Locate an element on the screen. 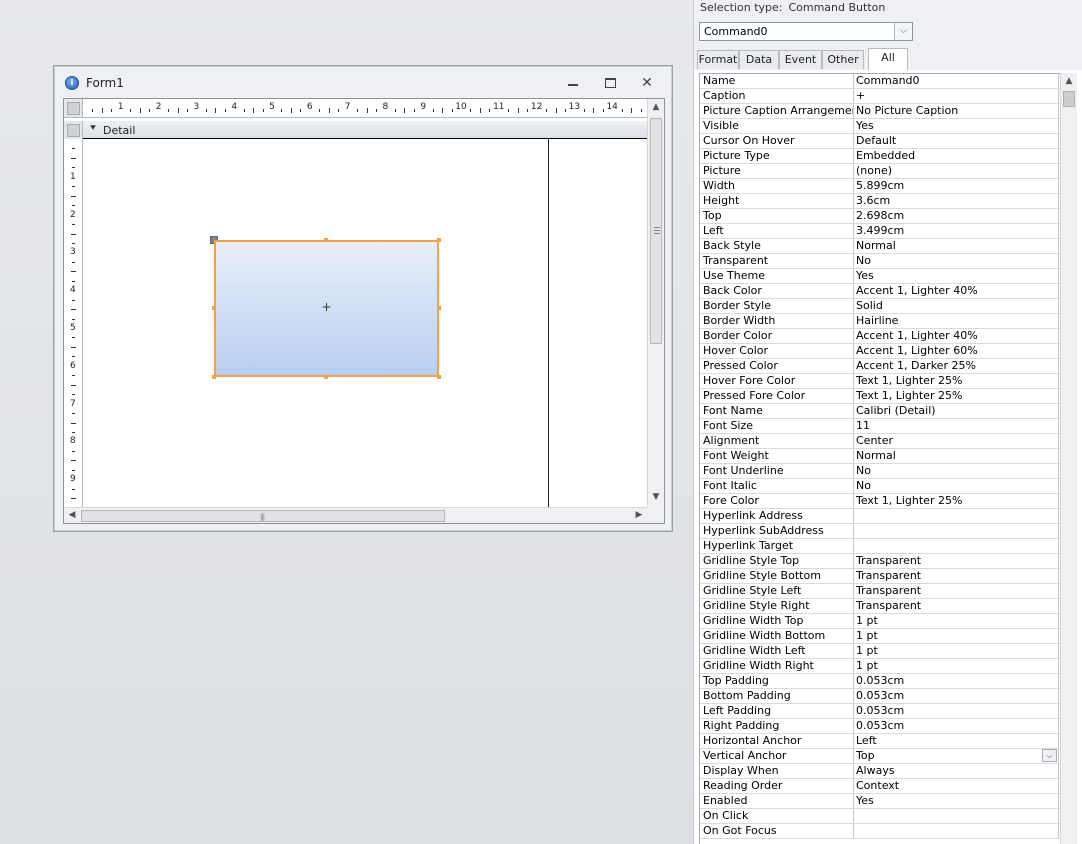 This screenshot has height=844, width=1082. property-row: Reading Order Context is located at coordinates (880, 786).